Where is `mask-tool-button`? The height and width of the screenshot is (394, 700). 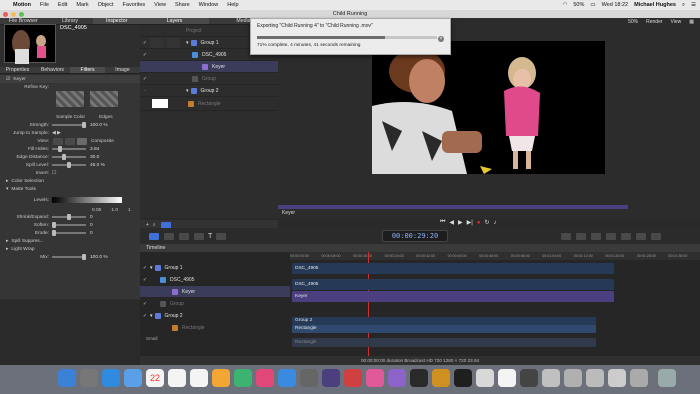
mask-tool-button is located at coordinates (221, 236).